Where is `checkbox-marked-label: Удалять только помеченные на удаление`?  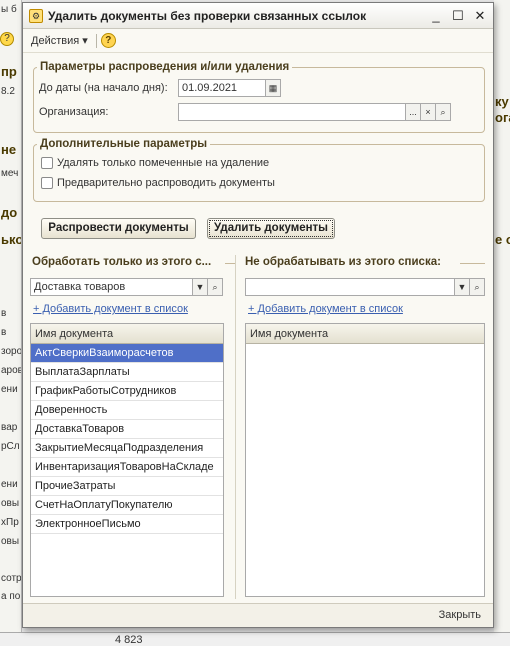 checkbox-marked-label: Удалять только помеченные на удаление is located at coordinates (163, 163).